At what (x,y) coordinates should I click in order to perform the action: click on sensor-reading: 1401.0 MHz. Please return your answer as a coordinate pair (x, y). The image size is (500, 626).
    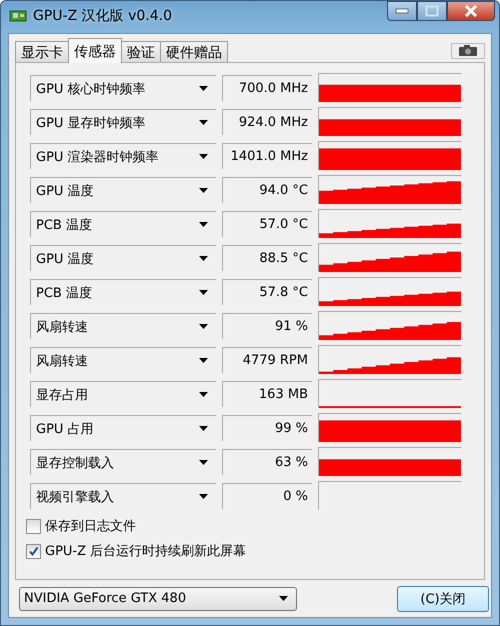
    Looking at the image, I should click on (267, 156).